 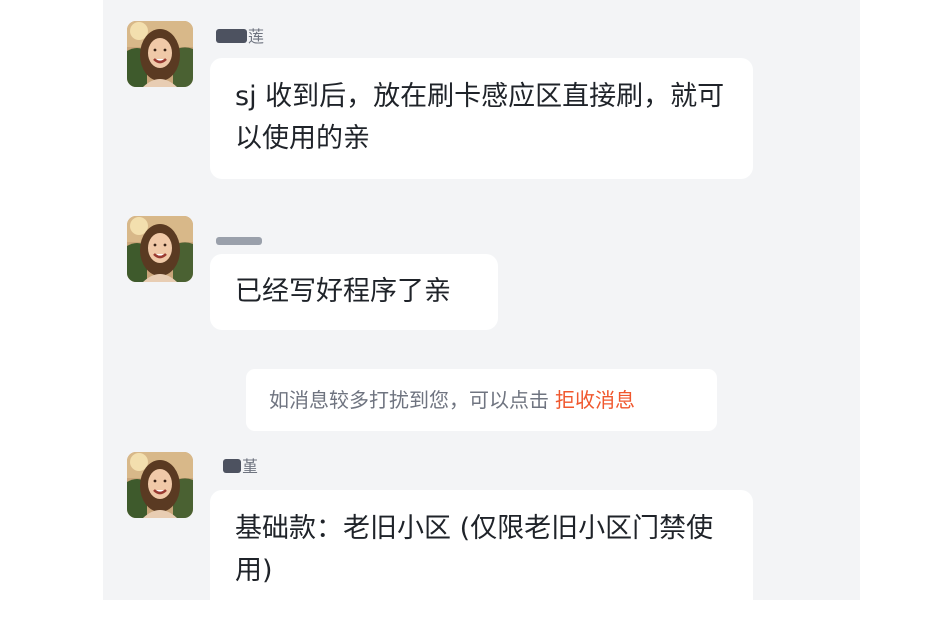 What do you see at coordinates (595, 400) in the screenshot?
I see `refuse-messages-link: 拒收消息` at bounding box center [595, 400].